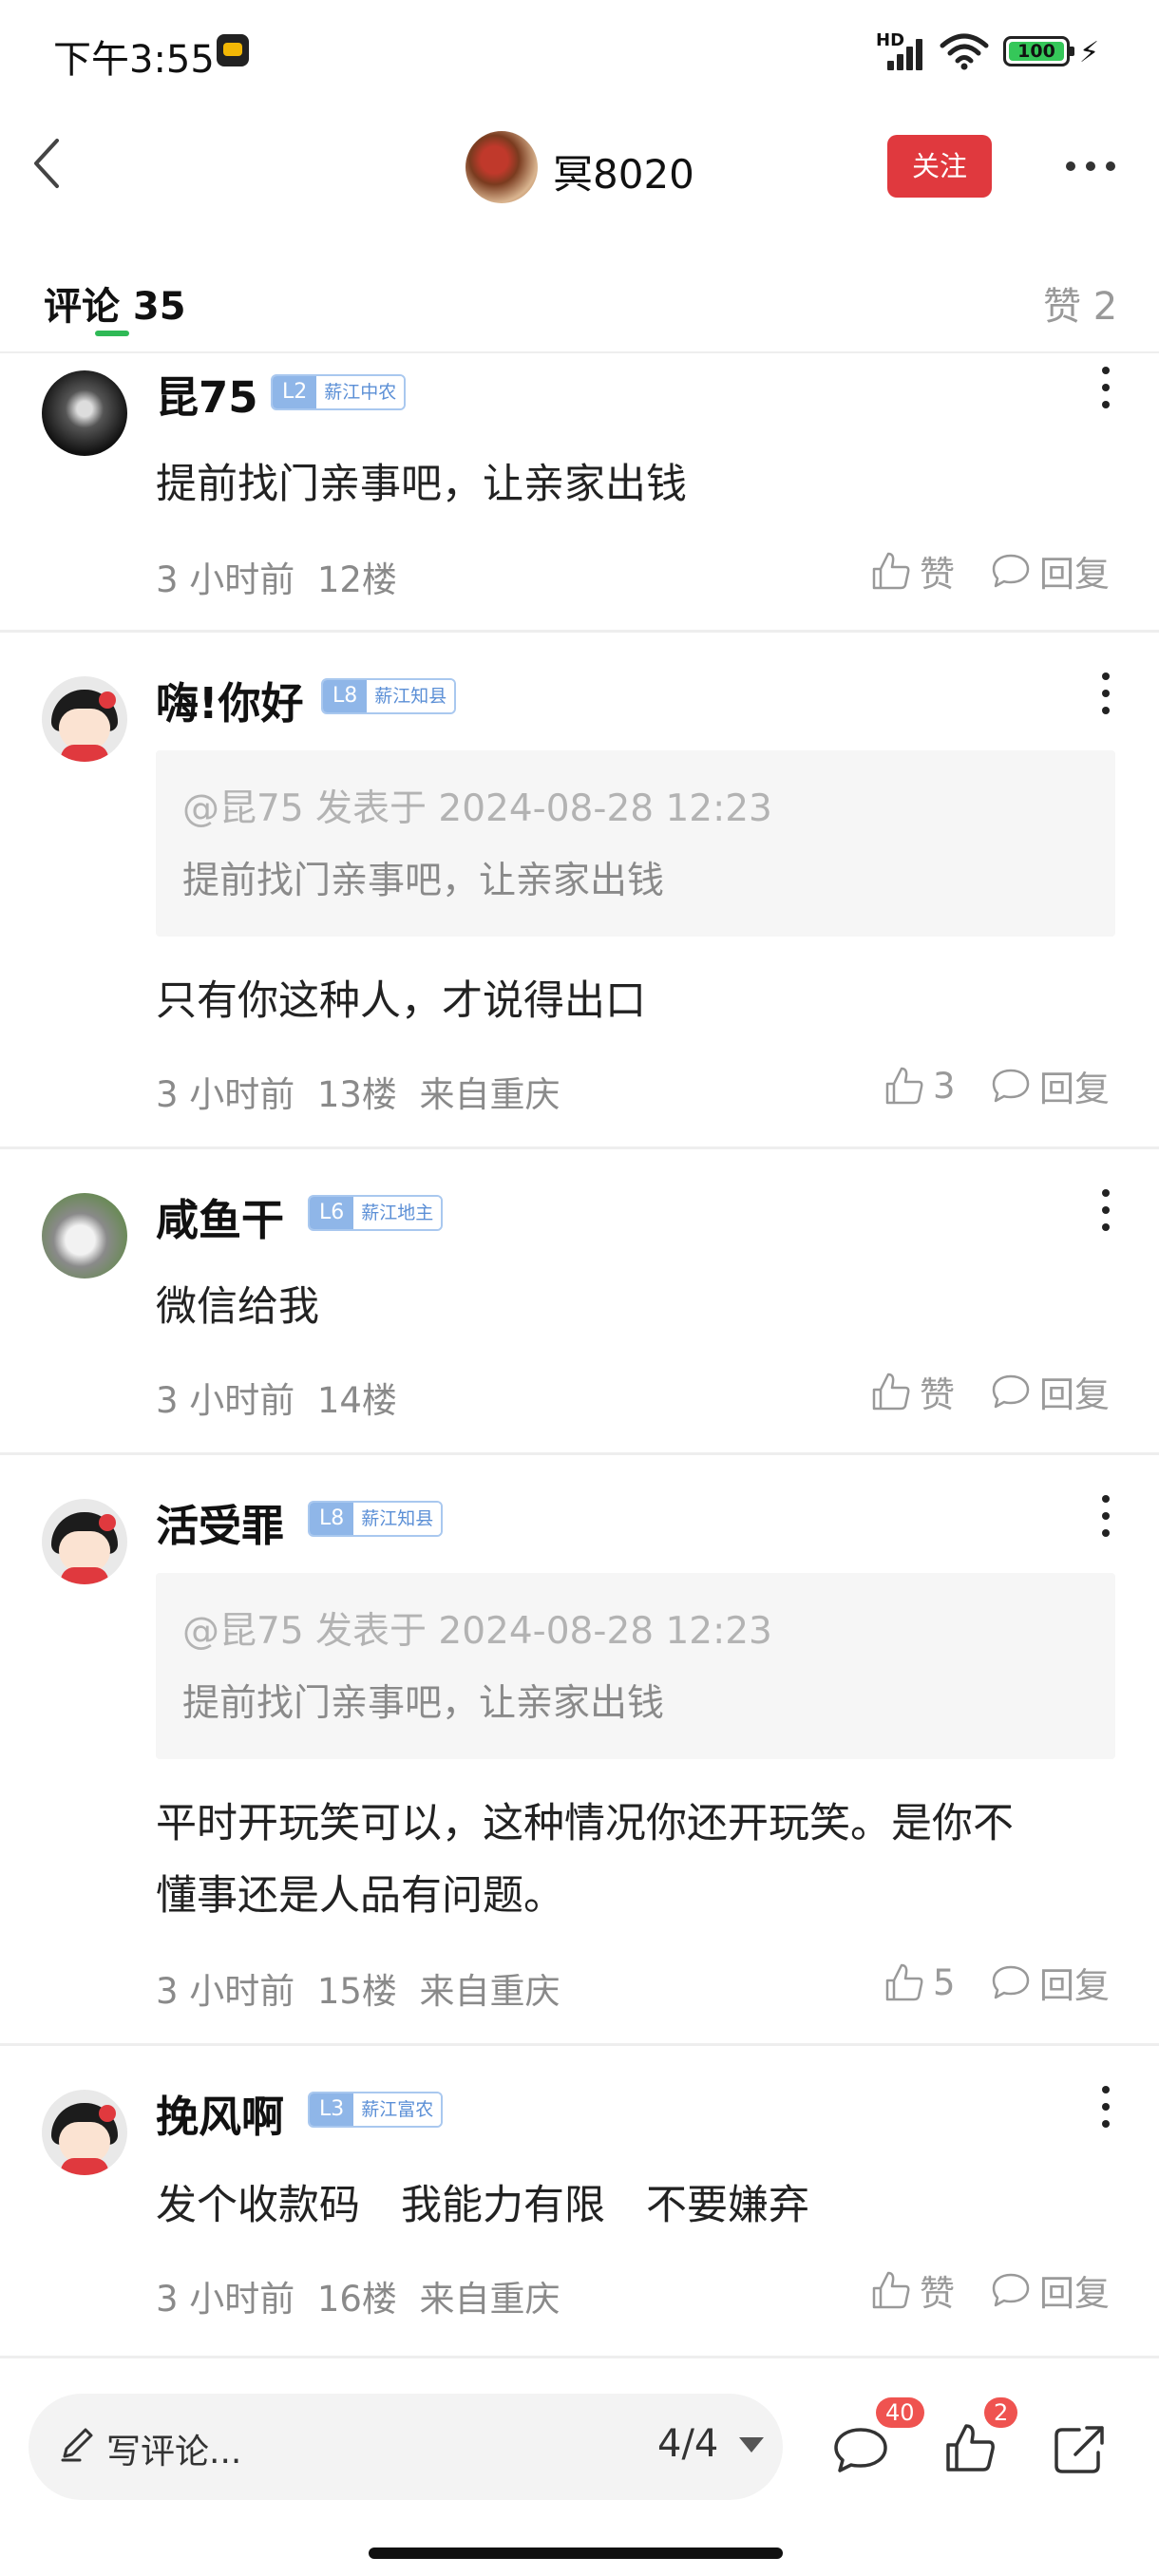 The width and height of the screenshot is (1159, 2576). What do you see at coordinates (579, 52) in the screenshot?
I see `status-bar: 下午3:55 HD 100 ⚡` at bounding box center [579, 52].